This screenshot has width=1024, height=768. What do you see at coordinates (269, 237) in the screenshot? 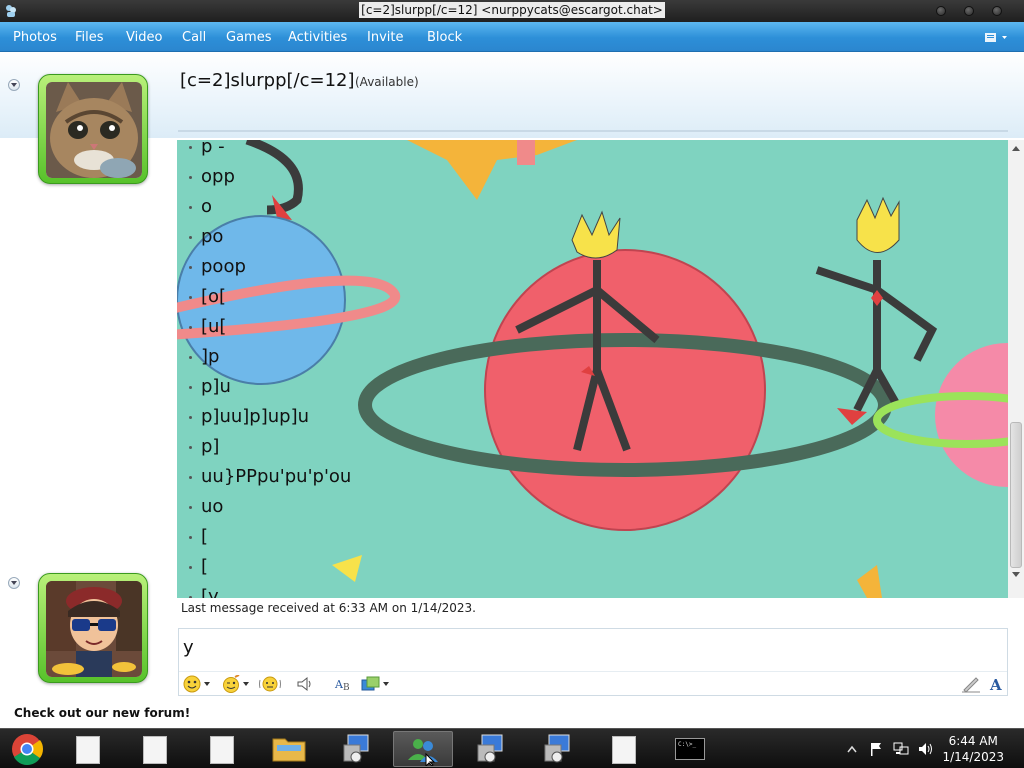
I see `message-line: po` at bounding box center [269, 237].